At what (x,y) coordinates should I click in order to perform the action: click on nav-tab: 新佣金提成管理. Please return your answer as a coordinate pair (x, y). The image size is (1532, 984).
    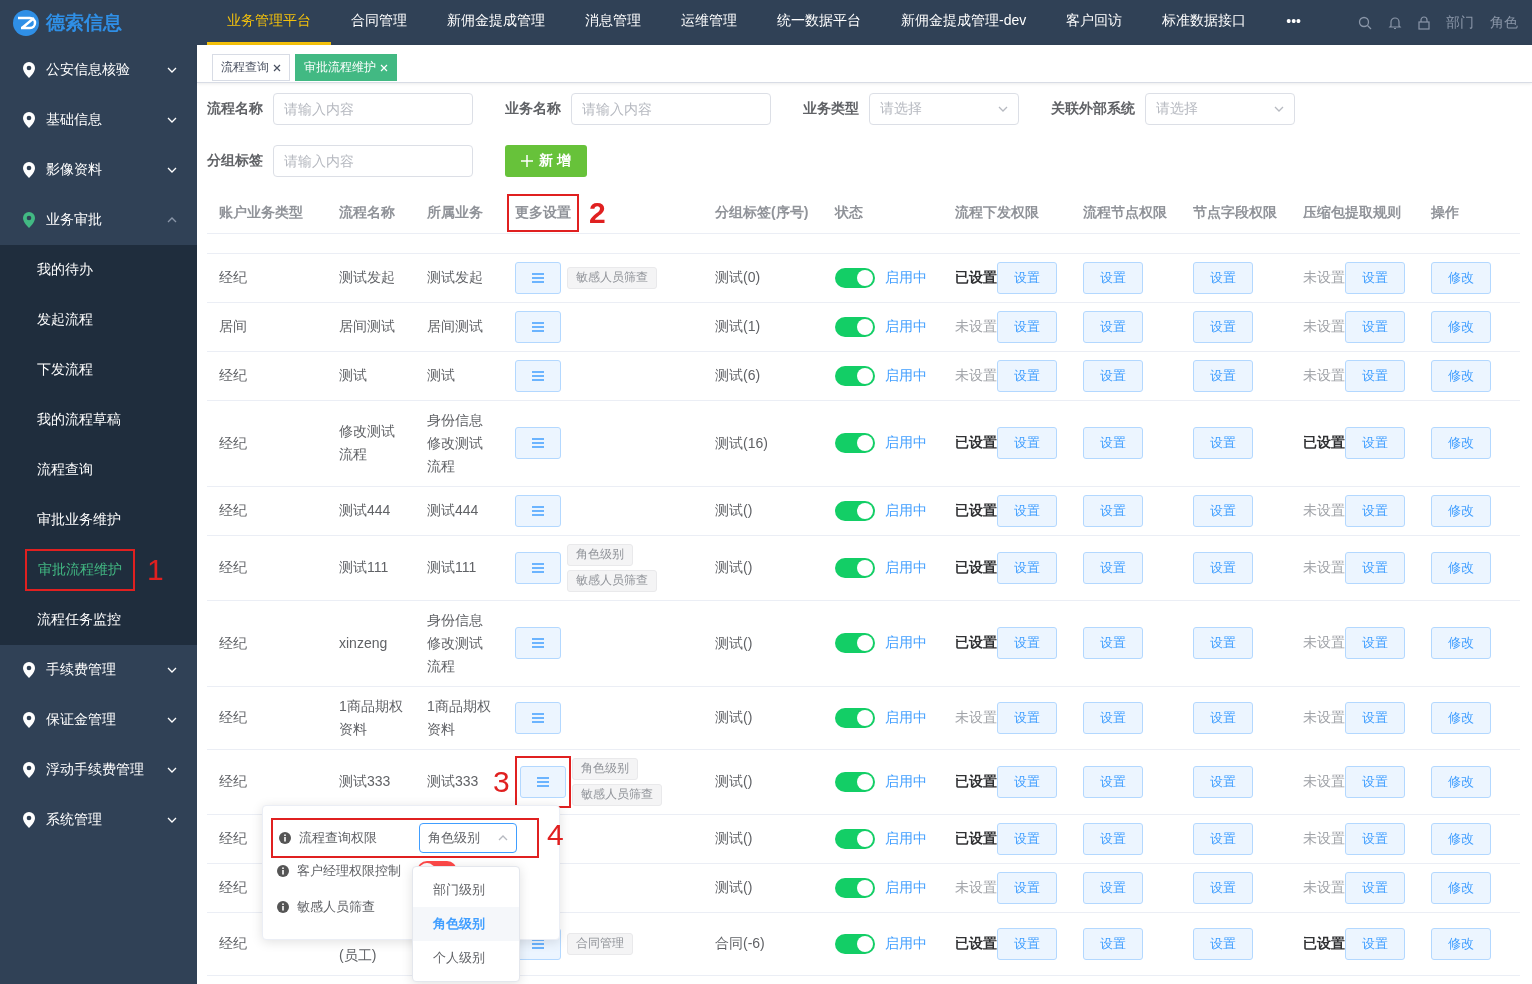
    Looking at the image, I should click on (496, 22).